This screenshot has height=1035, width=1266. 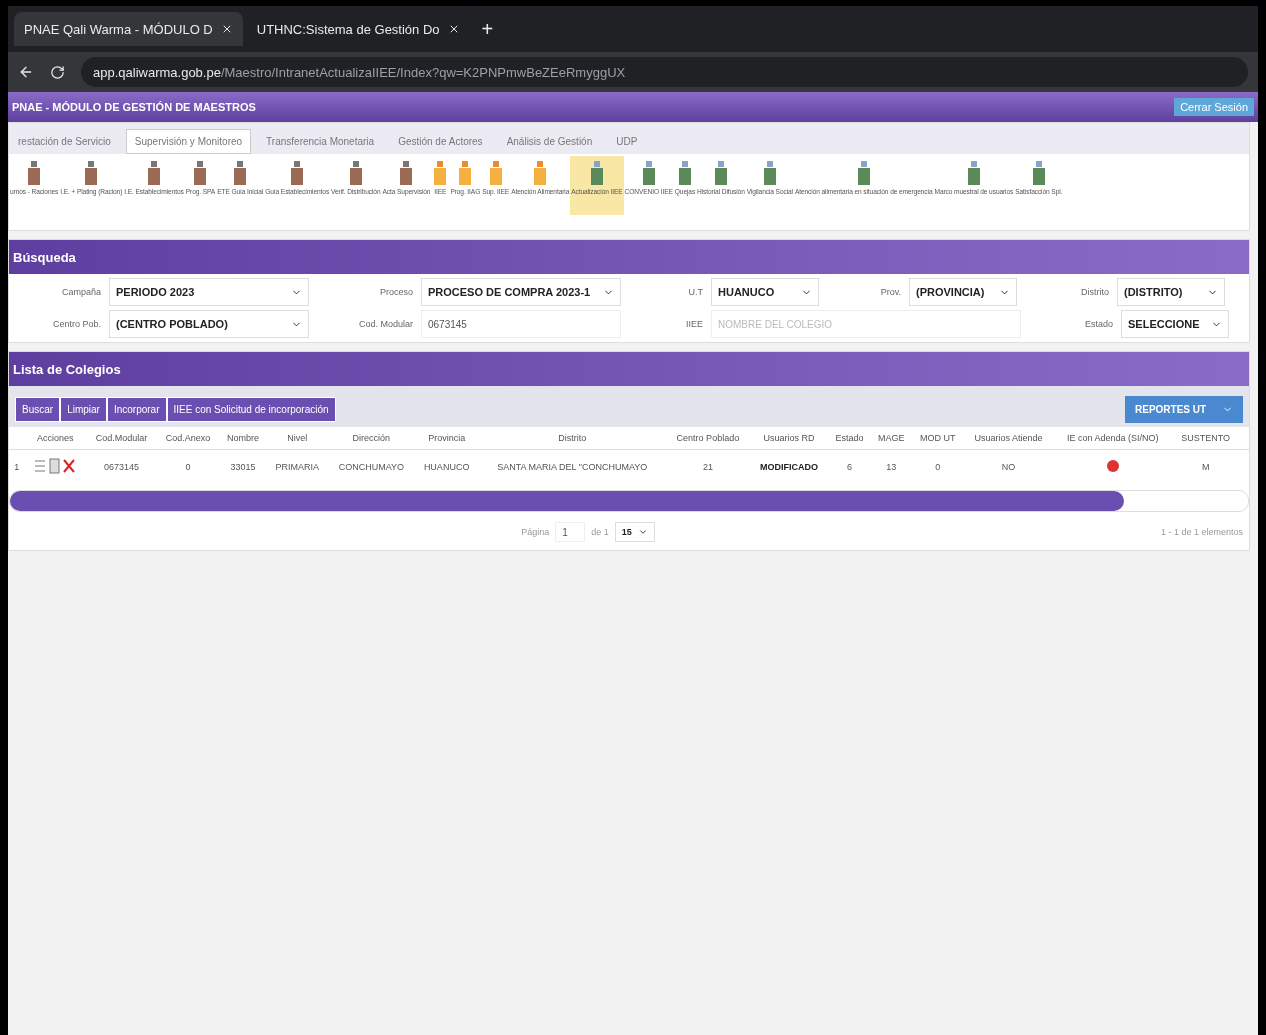 I want to click on pager-total: de 1, so click(x=600, y=532).